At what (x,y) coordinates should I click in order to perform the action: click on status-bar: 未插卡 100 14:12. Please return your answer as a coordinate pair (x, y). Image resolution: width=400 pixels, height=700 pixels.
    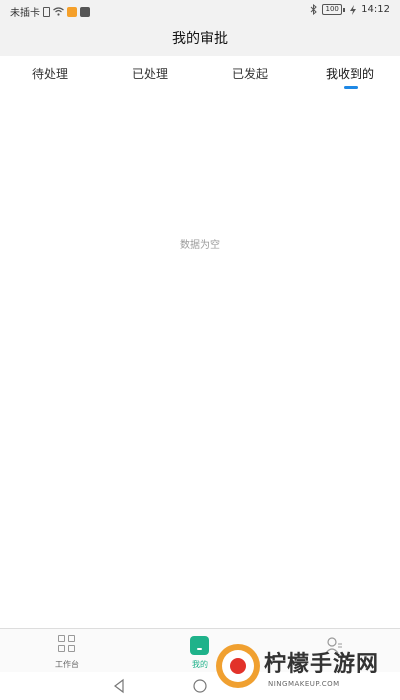
    Looking at the image, I should click on (200, 11).